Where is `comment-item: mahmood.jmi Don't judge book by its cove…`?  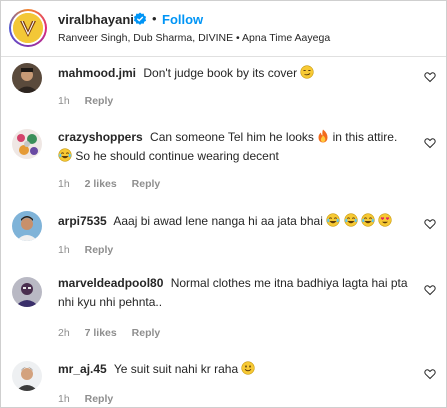
comment-item: mahmood.jmi Don't judge book by its cove… is located at coordinates (223, 84).